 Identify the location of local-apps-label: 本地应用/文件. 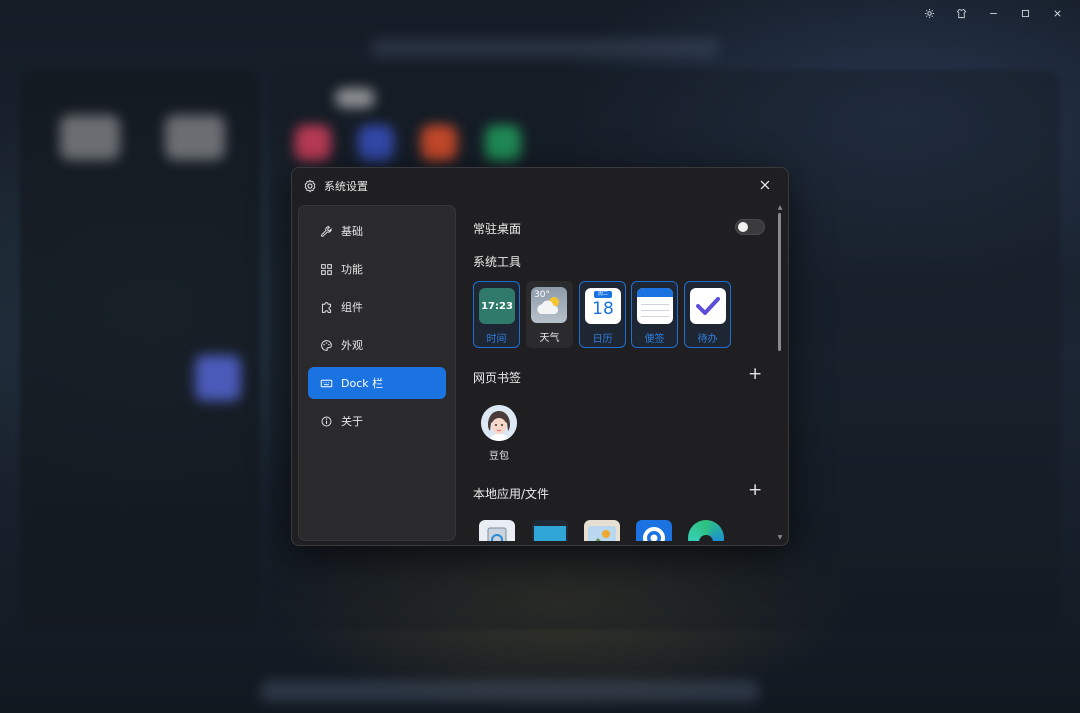
(511, 494).